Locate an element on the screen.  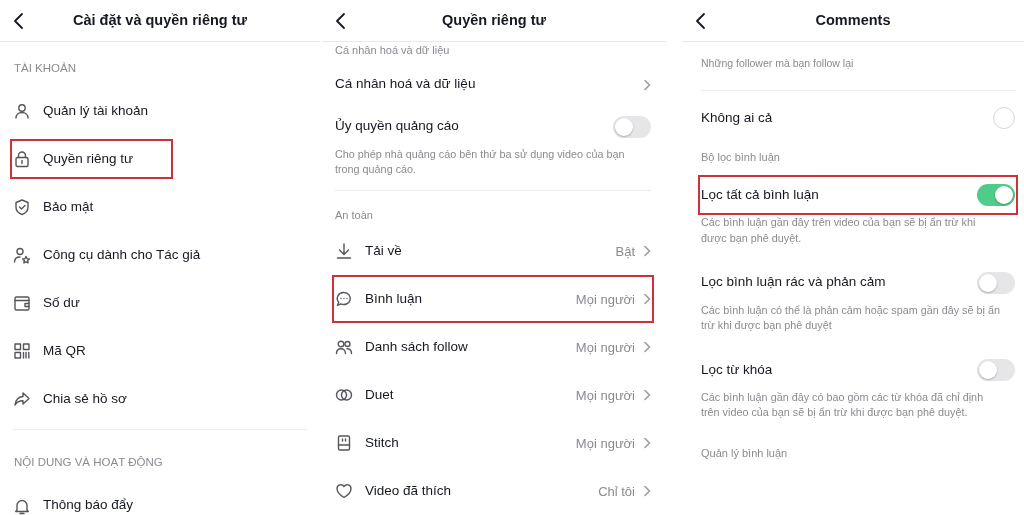
person-star-icon is located at coordinates (22, 255).